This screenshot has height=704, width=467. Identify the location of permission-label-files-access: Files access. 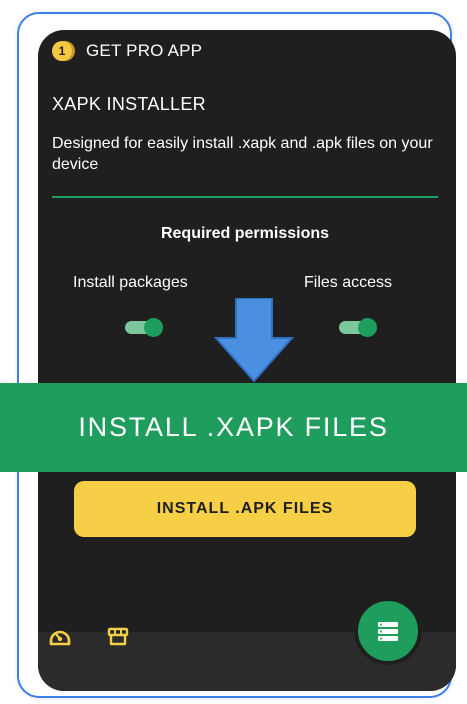
(348, 282).